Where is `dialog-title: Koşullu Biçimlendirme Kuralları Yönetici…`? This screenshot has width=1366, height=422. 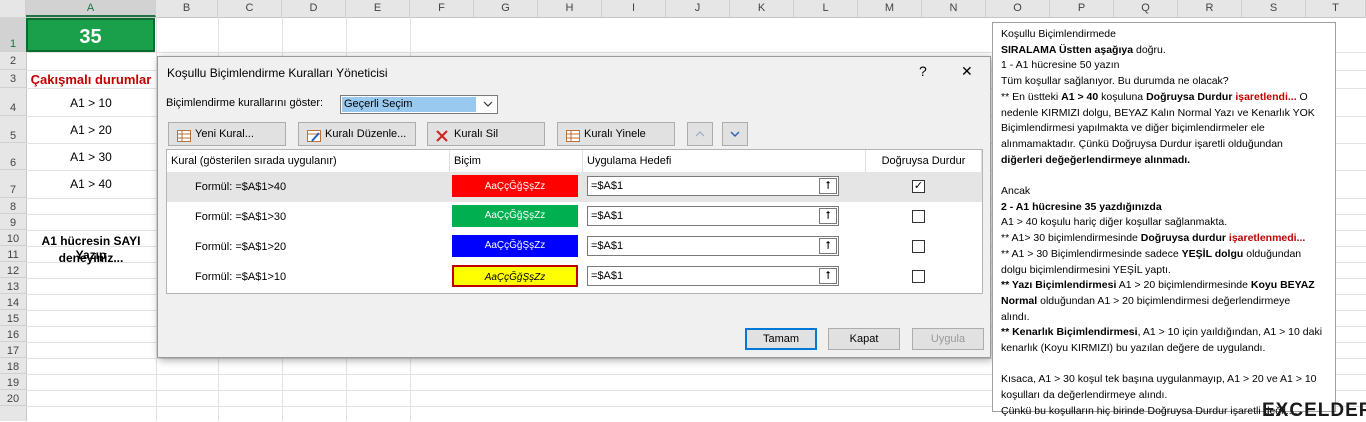 dialog-title: Koşullu Biçimlendirme Kuralları Yönetici… is located at coordinates (277, 73).